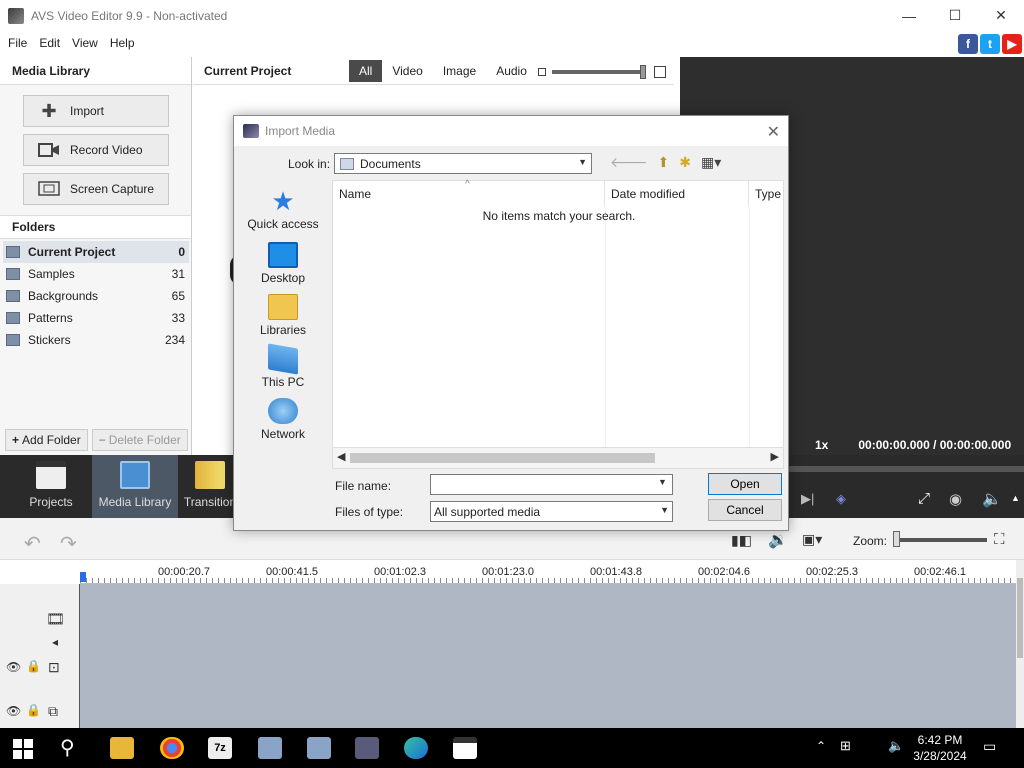 This screenshot has height=768, width=1024. I want to click on import-button: ✚ Import, so click(96, 111).